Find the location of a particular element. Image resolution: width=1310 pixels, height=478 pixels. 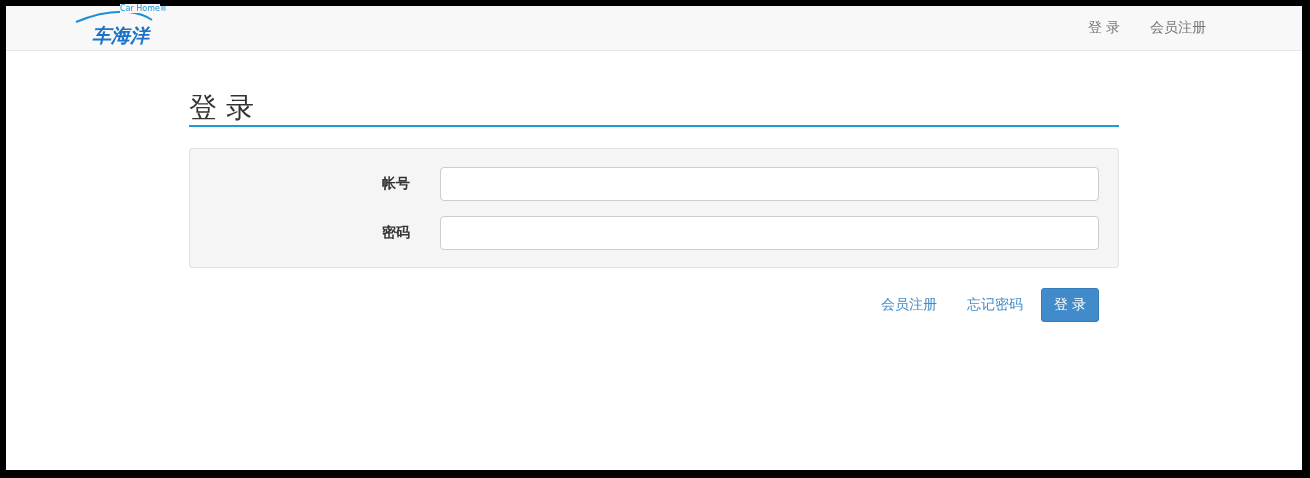

logo-text: 车海洋 is located at coordinates (120, 35).